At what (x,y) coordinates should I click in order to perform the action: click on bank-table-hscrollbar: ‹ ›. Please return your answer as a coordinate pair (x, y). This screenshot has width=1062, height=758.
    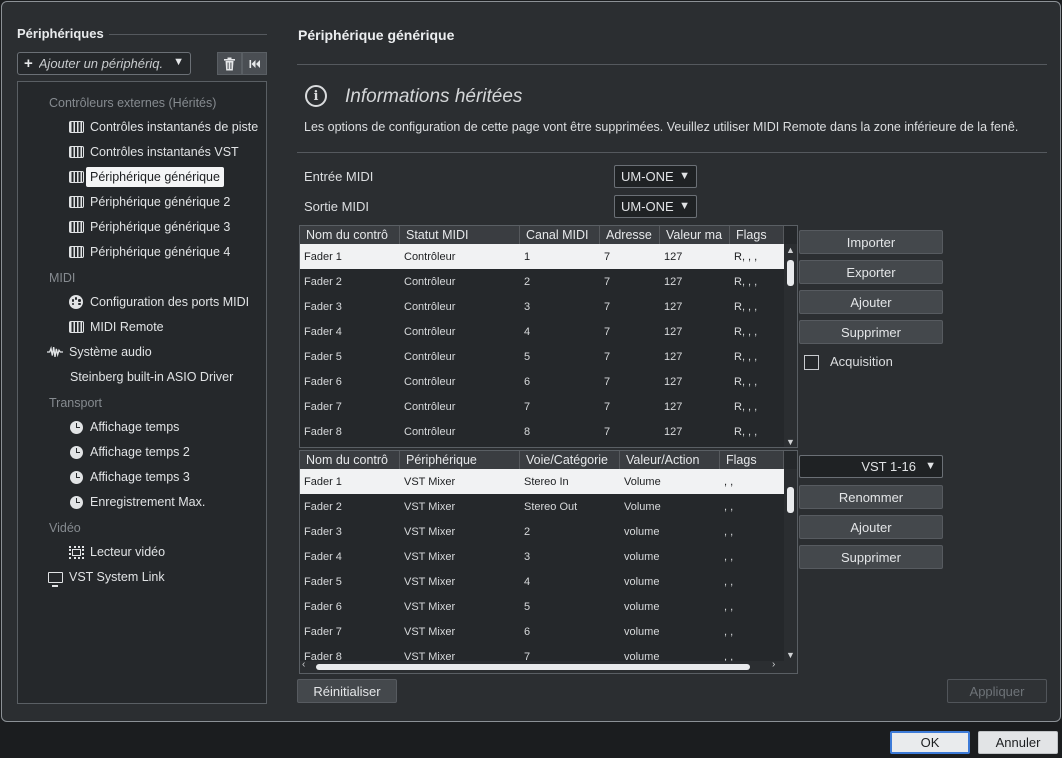
    Looking at the image, I should click on (548, 666).